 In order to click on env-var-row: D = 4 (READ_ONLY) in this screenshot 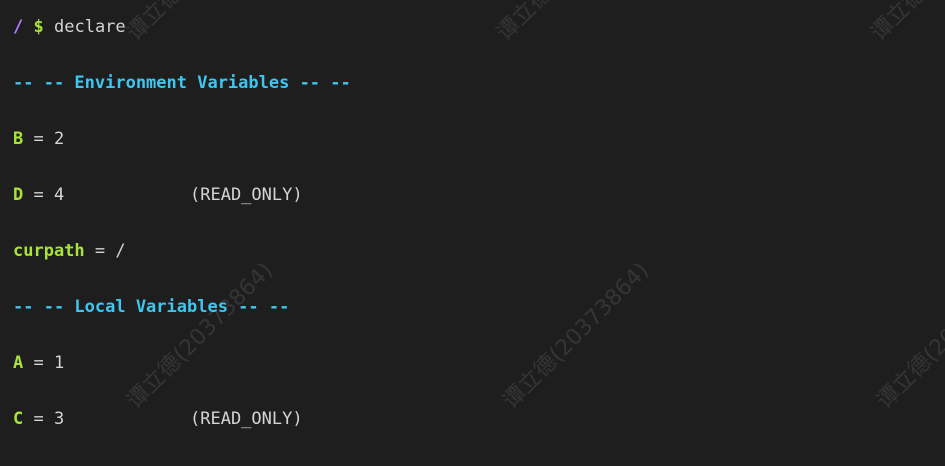, I will do `click(158, 195)`.